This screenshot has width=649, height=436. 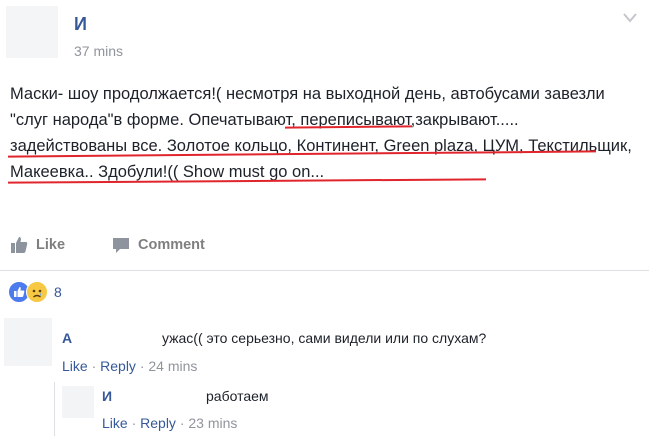 I want to click on like-button-label: Like, so click(x=51, y=245).